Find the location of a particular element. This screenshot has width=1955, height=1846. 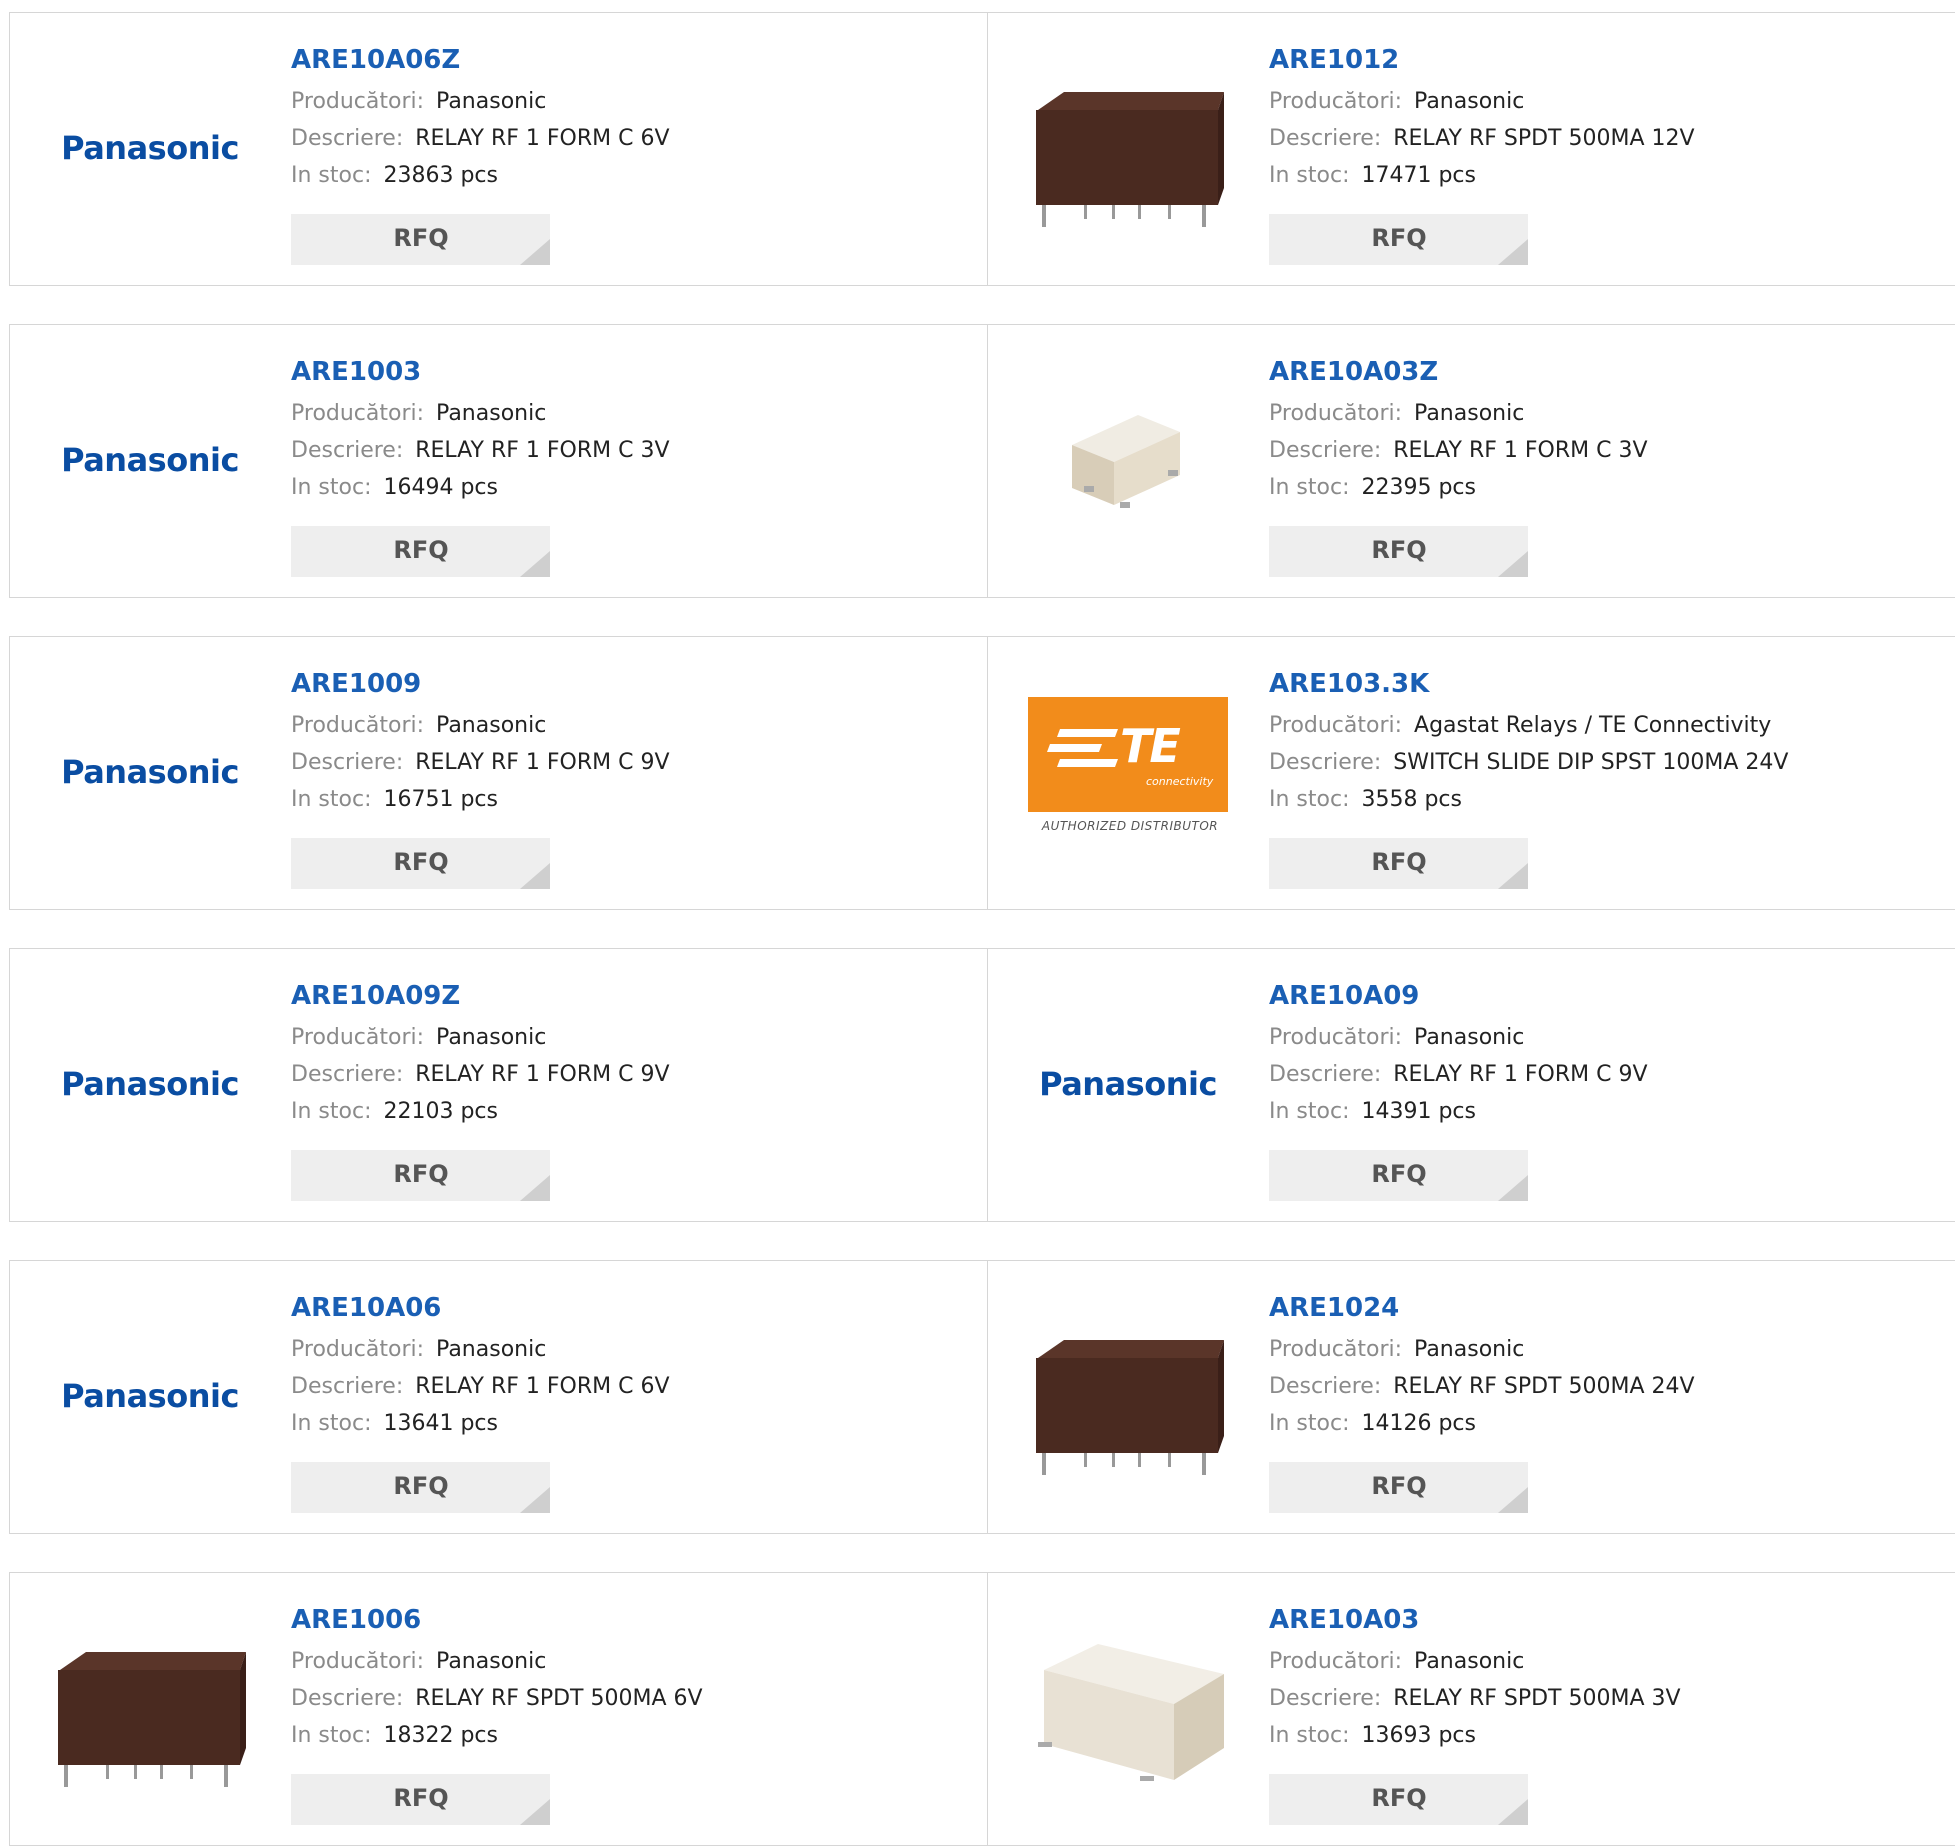

part-number-link: ARE10A09Z is located at coordinates (621, 996).